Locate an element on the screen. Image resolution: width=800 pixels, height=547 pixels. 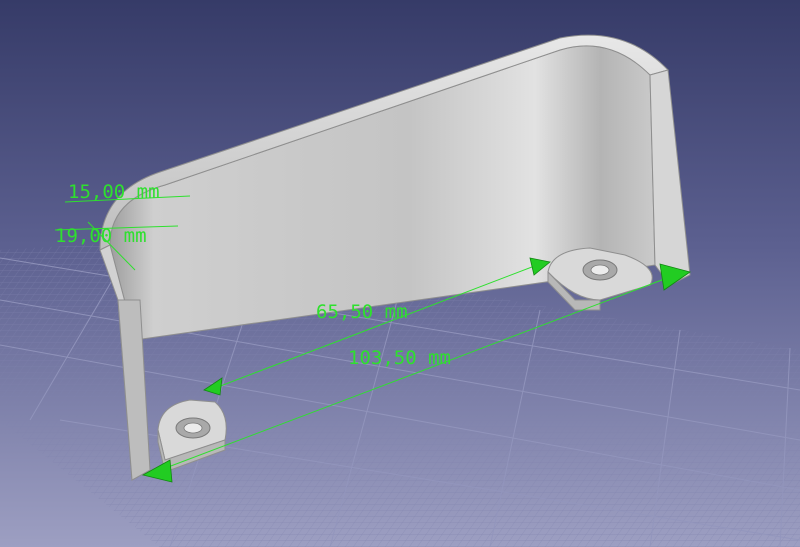
dim-label-15: 15,00 mm is located at coordinates (114, 192).